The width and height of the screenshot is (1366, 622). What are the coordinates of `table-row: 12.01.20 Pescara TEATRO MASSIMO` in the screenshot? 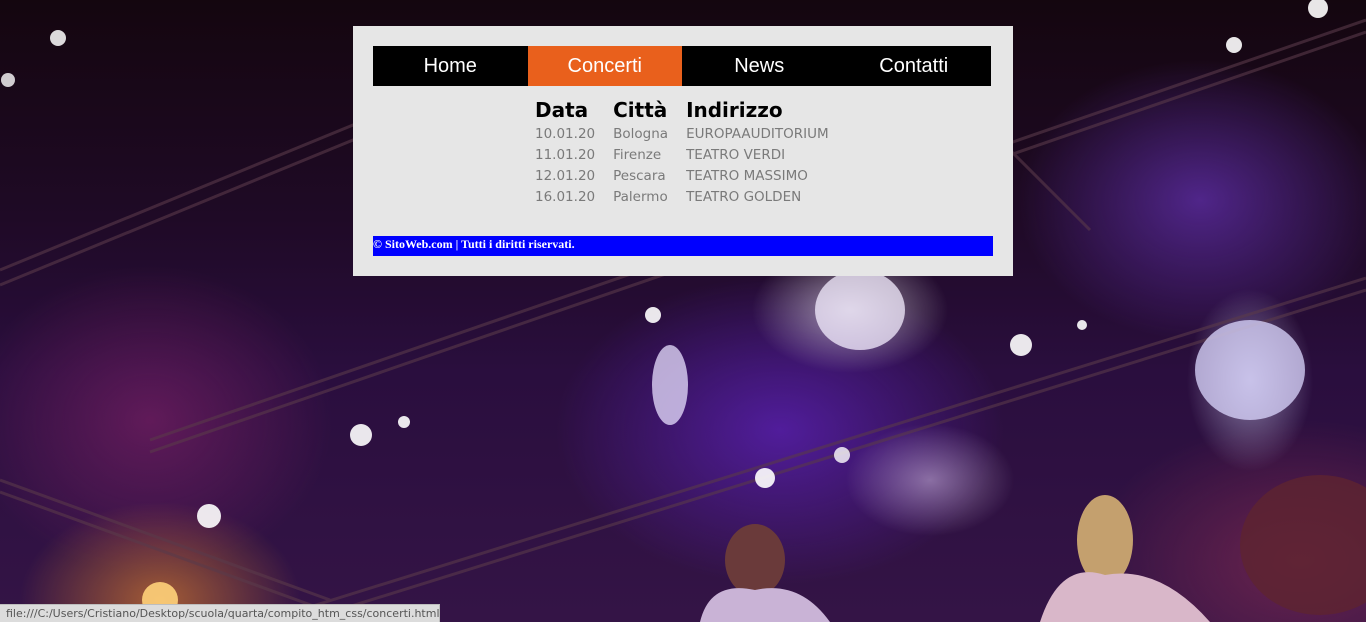 It's located at (691, 176).